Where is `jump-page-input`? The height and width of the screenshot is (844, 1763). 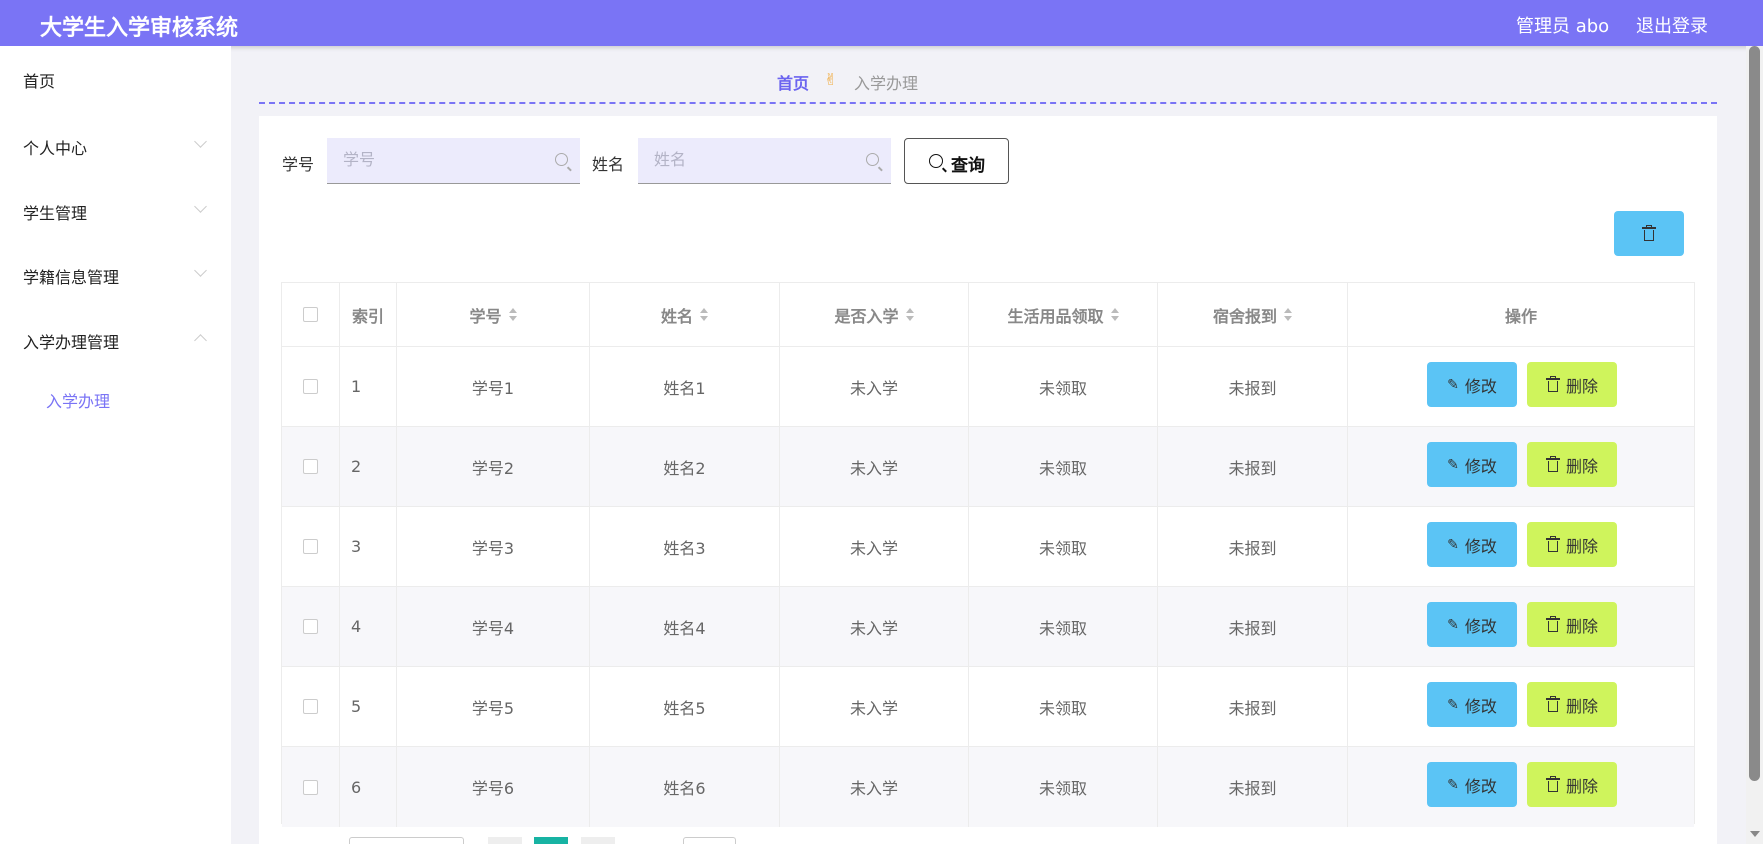 jump-page-input is located at coordinates (709, 840).